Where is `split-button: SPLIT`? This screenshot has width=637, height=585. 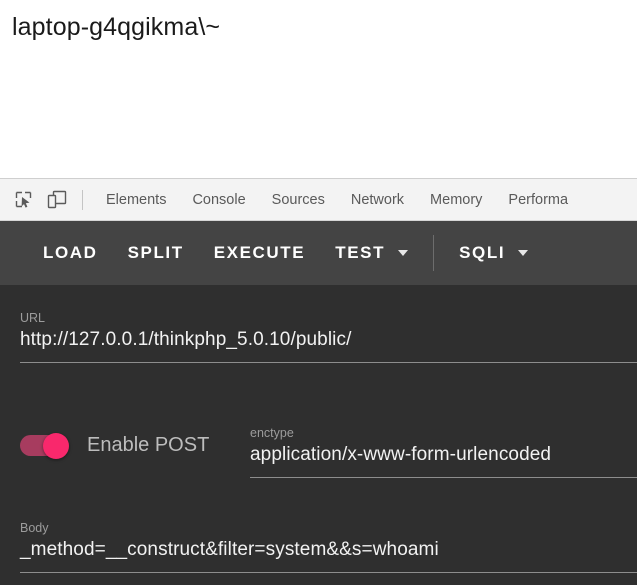 split-button: SPLIT is located at coordinates (156, 253).